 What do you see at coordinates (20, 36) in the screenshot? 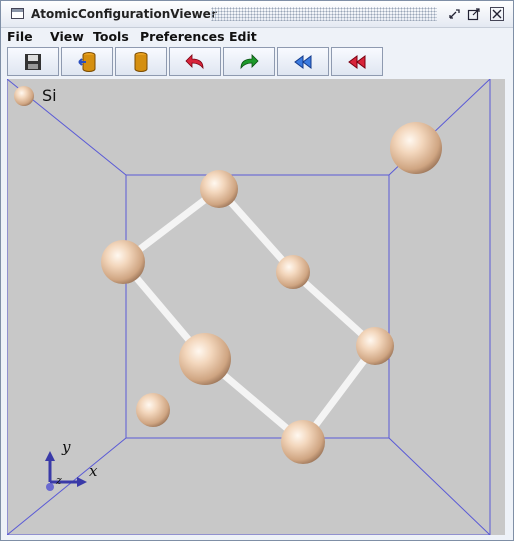
I see `menu-file: File` at bounding box center [20, 36].